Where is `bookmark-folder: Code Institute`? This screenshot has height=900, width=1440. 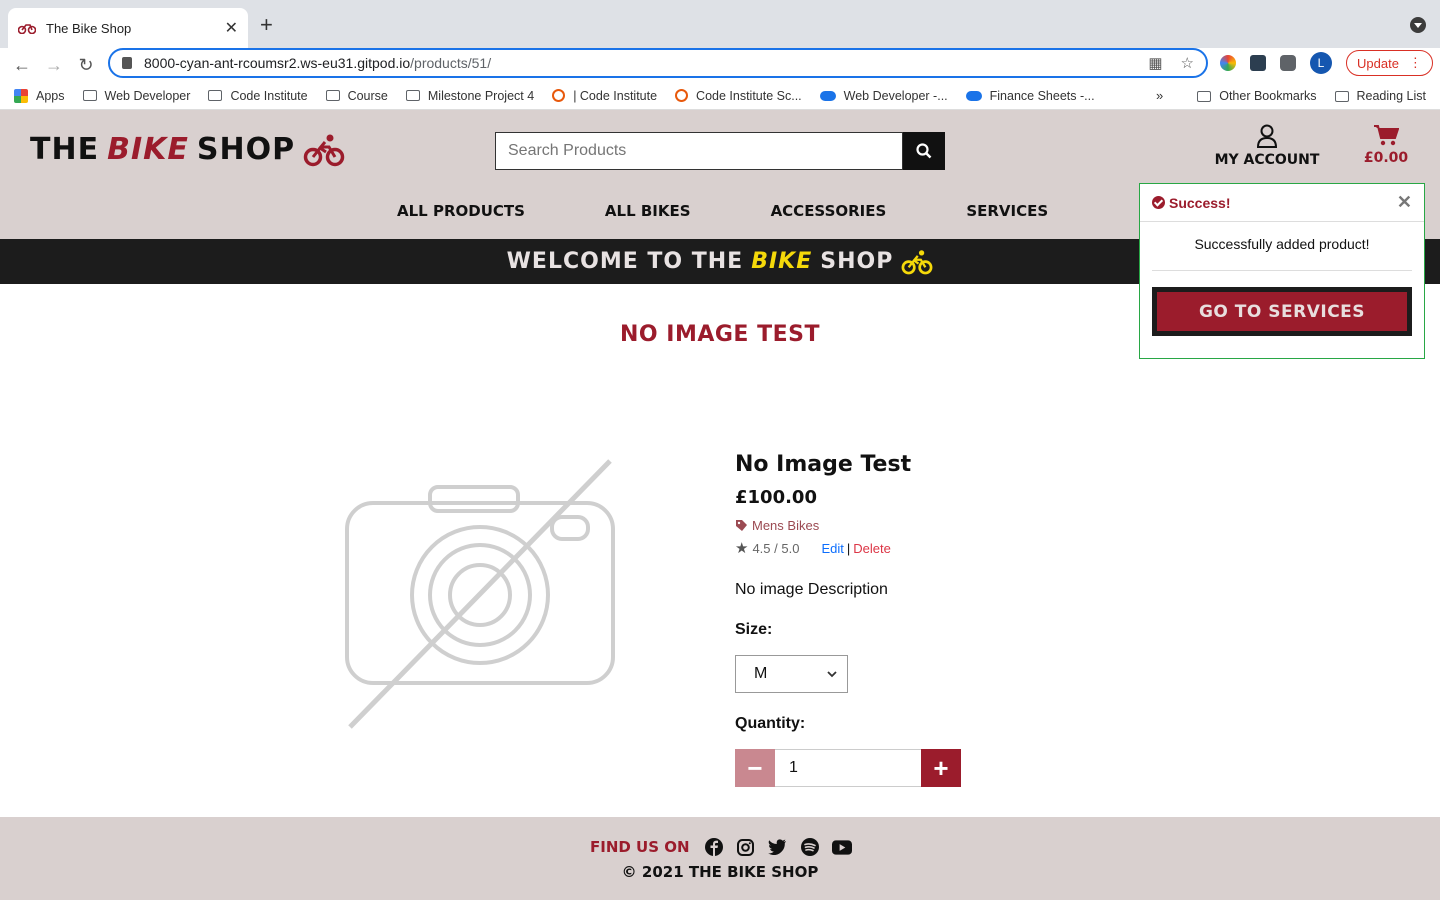
bookmark-folder: Code Institute is located at coordinates (258, 95).